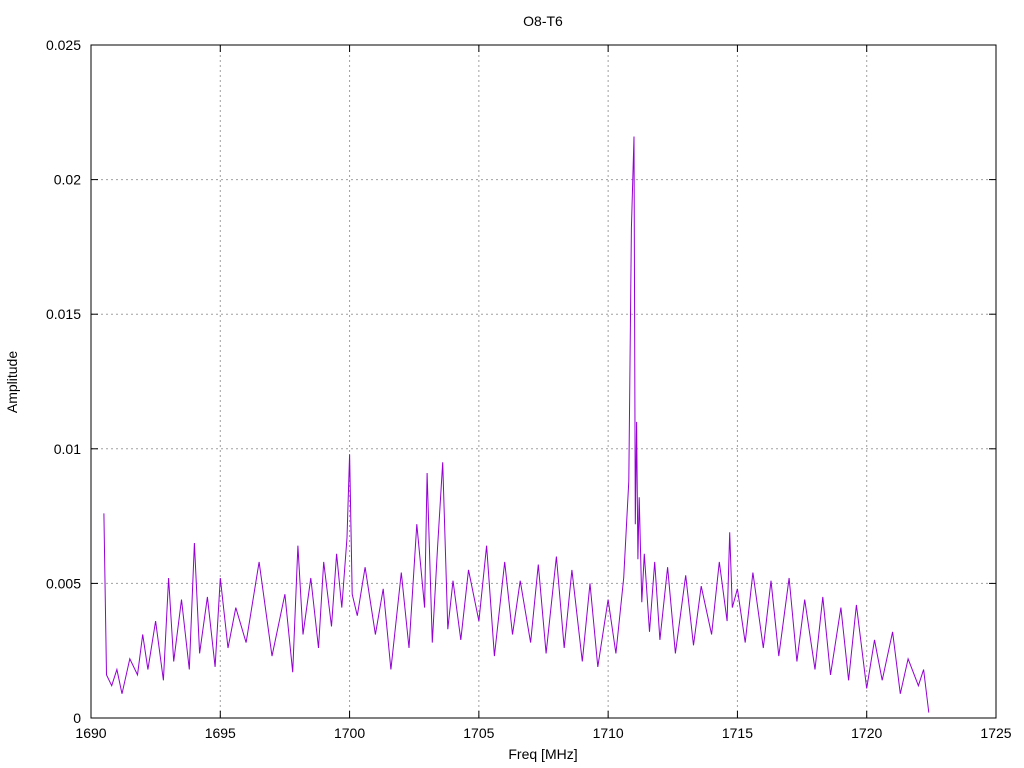 Image resolution: width=1024 pixels, height=768 pixels. Describe the element at coordinates (543, 21) in the screenshot. I see `chart-title: O8-T6` at that location.